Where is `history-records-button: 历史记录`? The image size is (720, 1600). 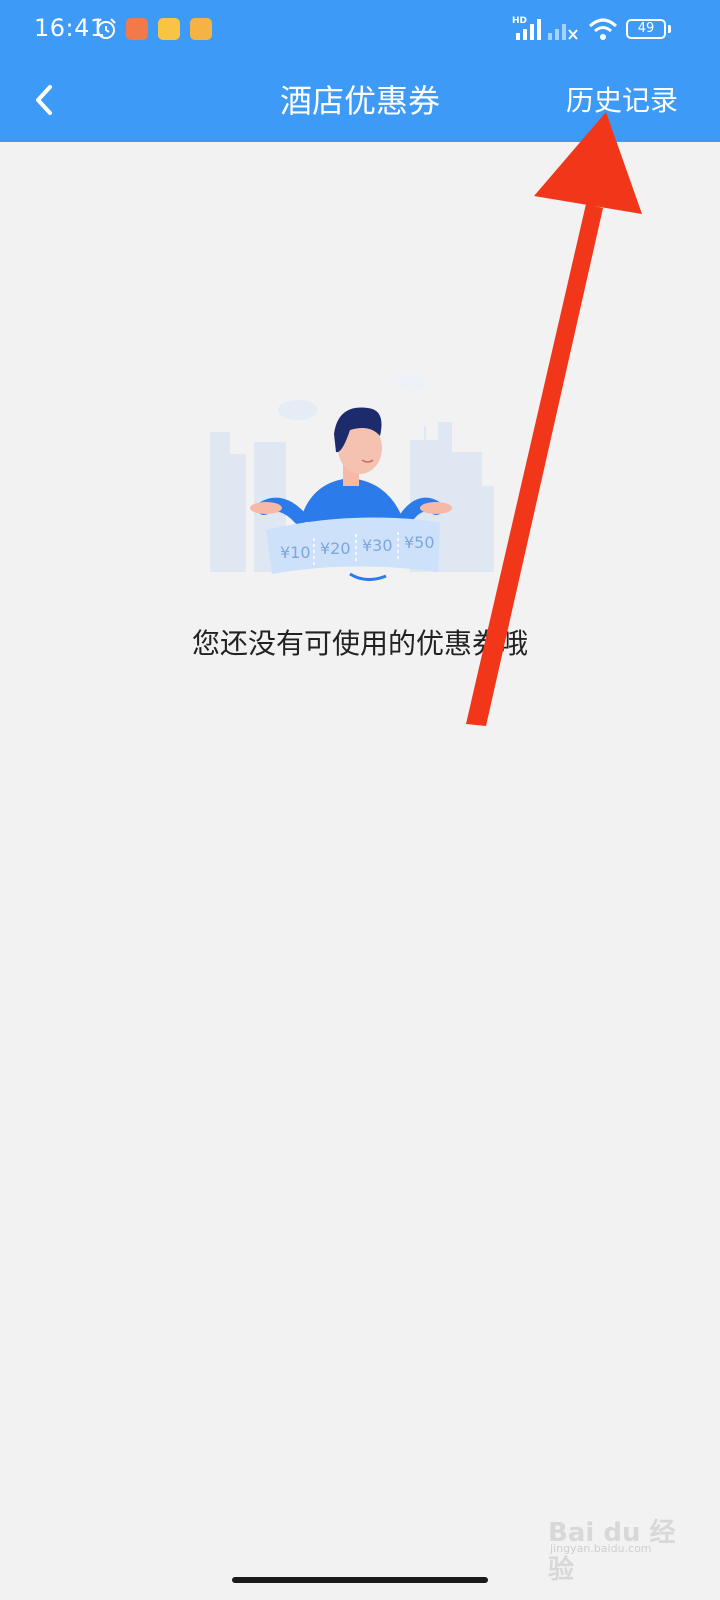 history-records-button: 历史记录 is located at coordinates (622, 99).